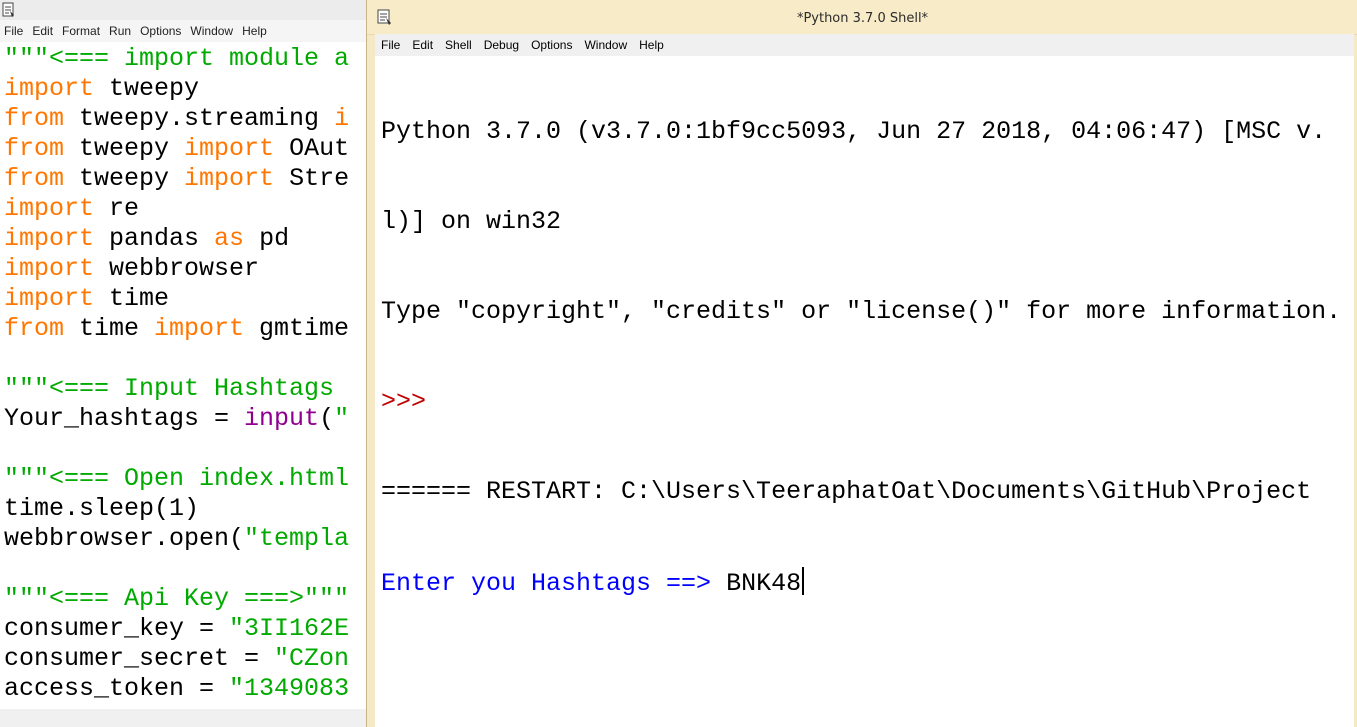 The height and width of the screenshot is (727, 1357). What do you see at coordinates (185, 10) in the screenshot?
I see `editor-titlebar` at bounding box center [185, 10].